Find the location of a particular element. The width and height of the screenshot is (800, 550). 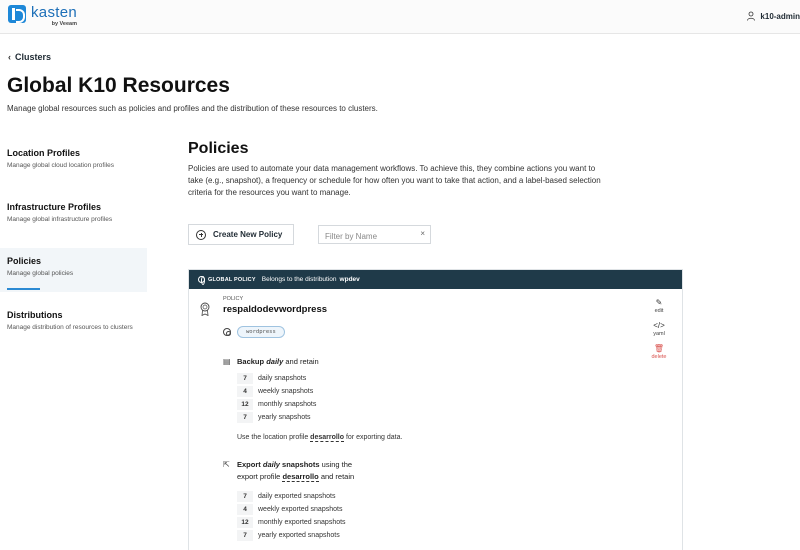

retention-row: 7 daily snapshots is located at coordinates (271, 378).